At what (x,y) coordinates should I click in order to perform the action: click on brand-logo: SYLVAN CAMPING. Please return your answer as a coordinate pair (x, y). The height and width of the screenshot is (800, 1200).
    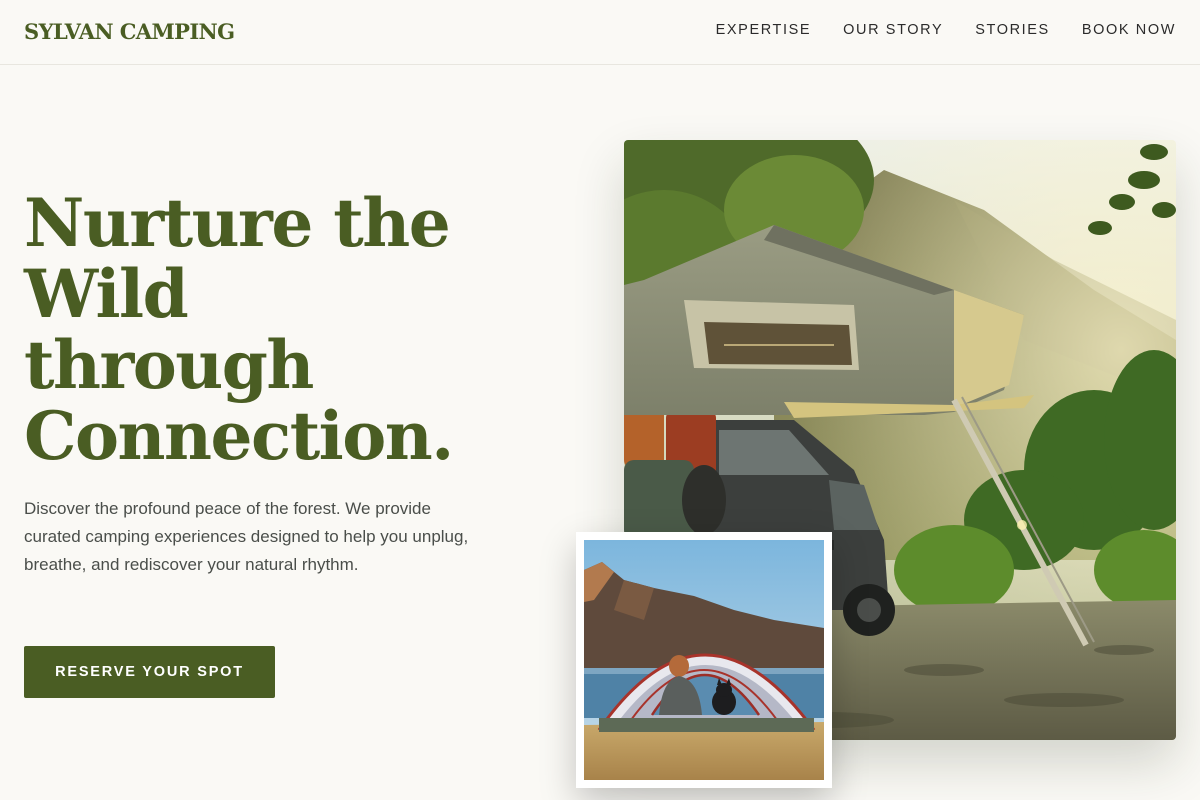
    Looking at the image, I should click on (129, 31).